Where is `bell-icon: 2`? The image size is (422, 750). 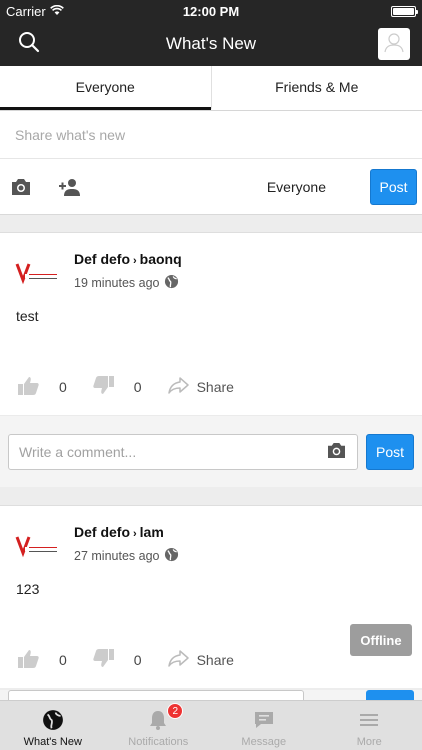 bell-icon: 2 is located at coordinates (165, 718).